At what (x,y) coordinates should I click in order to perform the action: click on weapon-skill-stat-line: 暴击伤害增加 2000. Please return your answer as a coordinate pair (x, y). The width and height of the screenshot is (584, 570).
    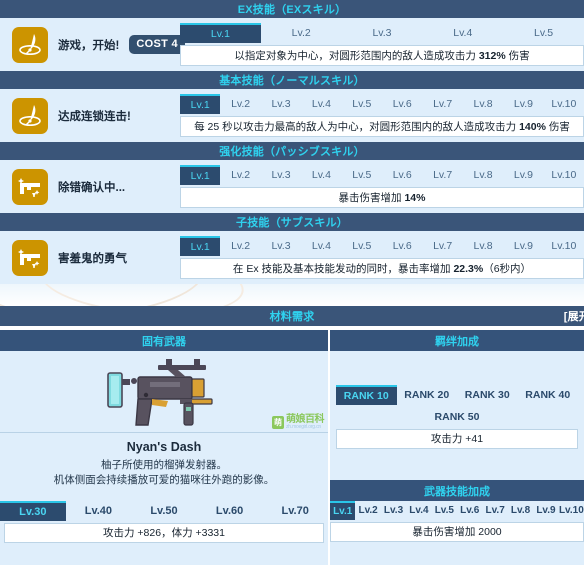
    Looking at the image, I should click on (457, 532).